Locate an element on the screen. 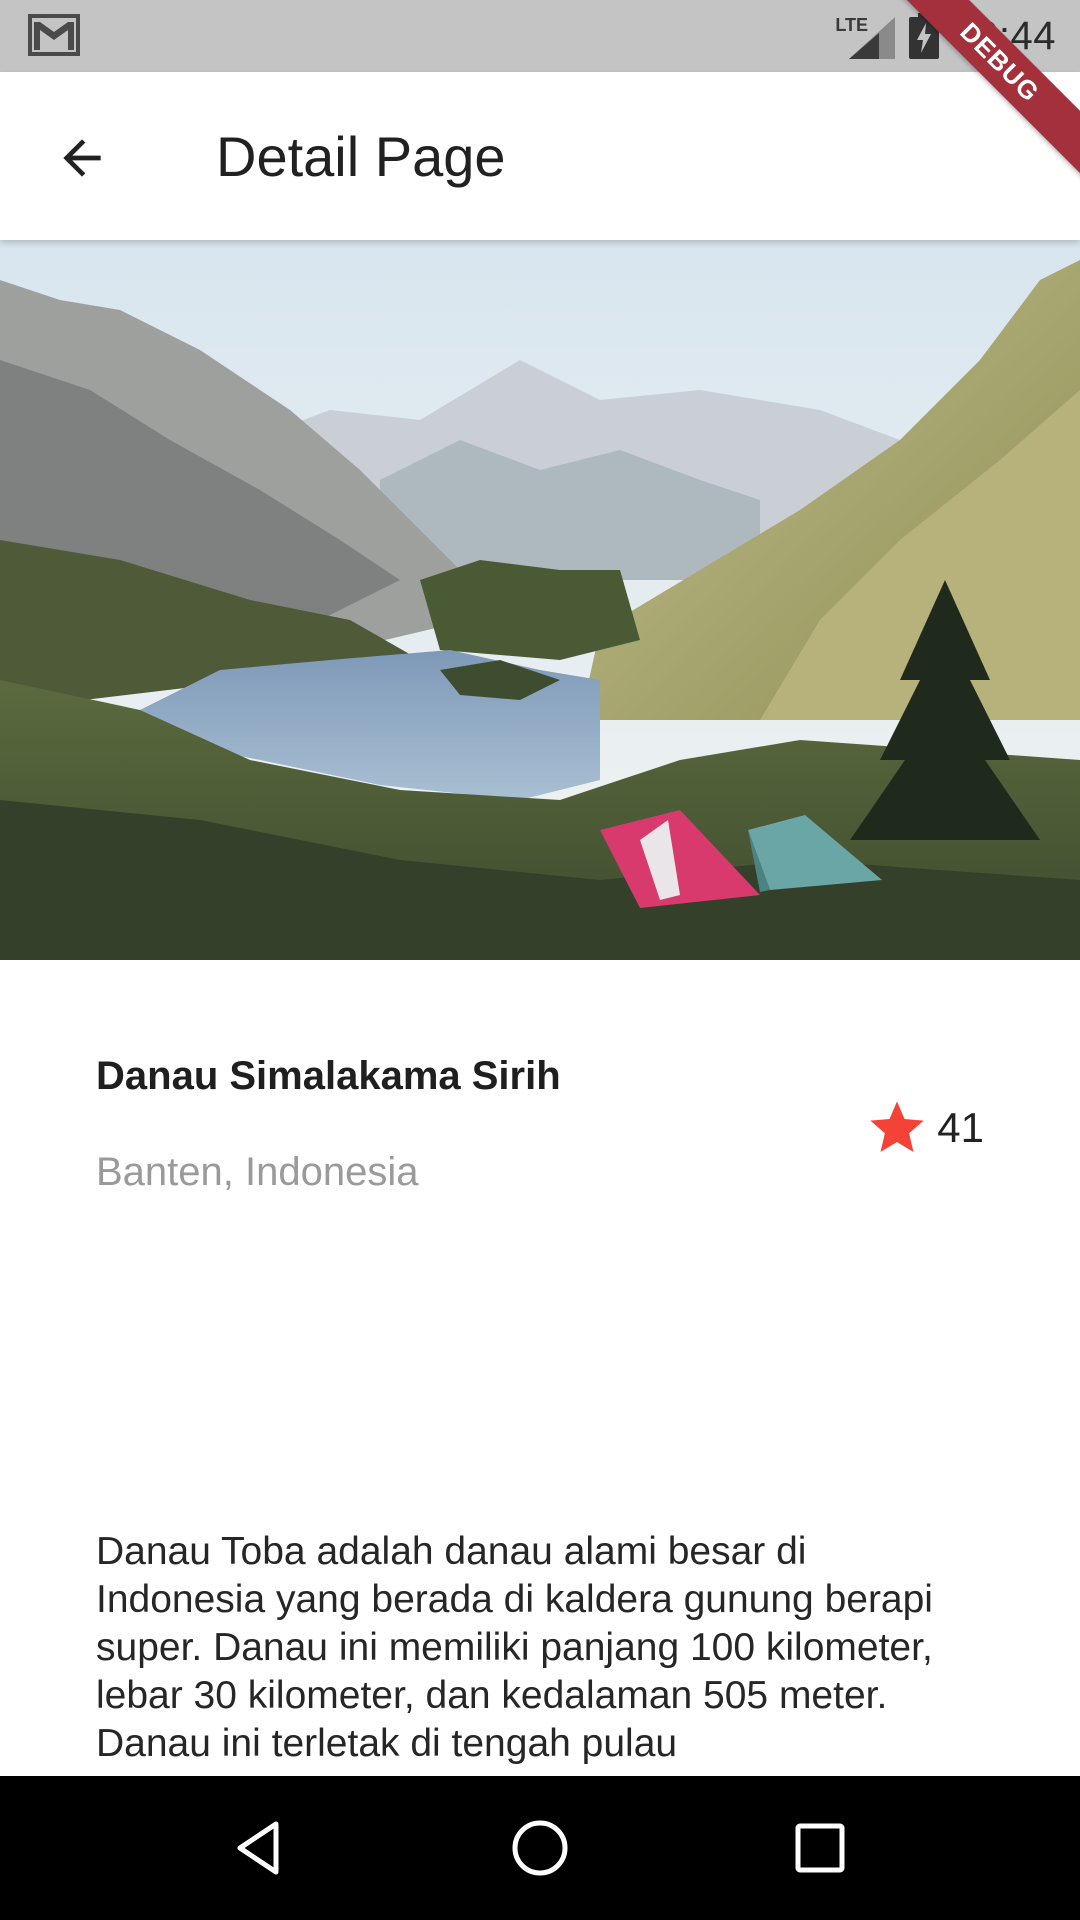  navigation-bar is located at coordinates (540, 1848).